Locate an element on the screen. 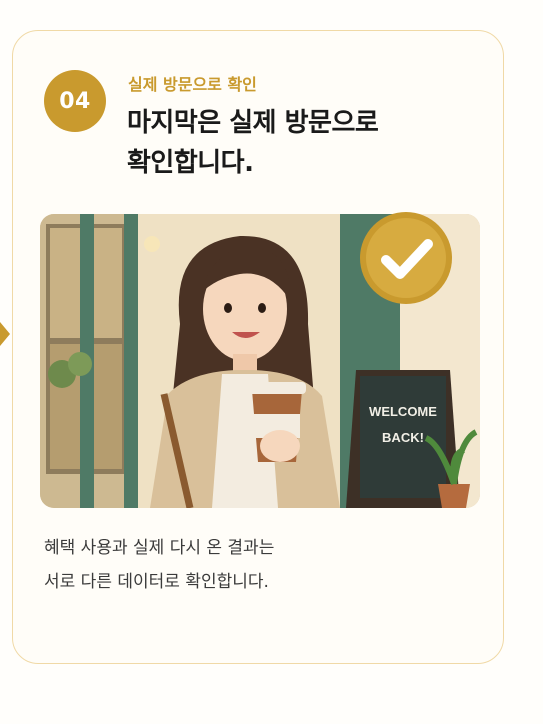 This screenshot has height=724, width=543. headline-line-1: 마지막은 실제 방문으로 is located at coordinates (253, 123).